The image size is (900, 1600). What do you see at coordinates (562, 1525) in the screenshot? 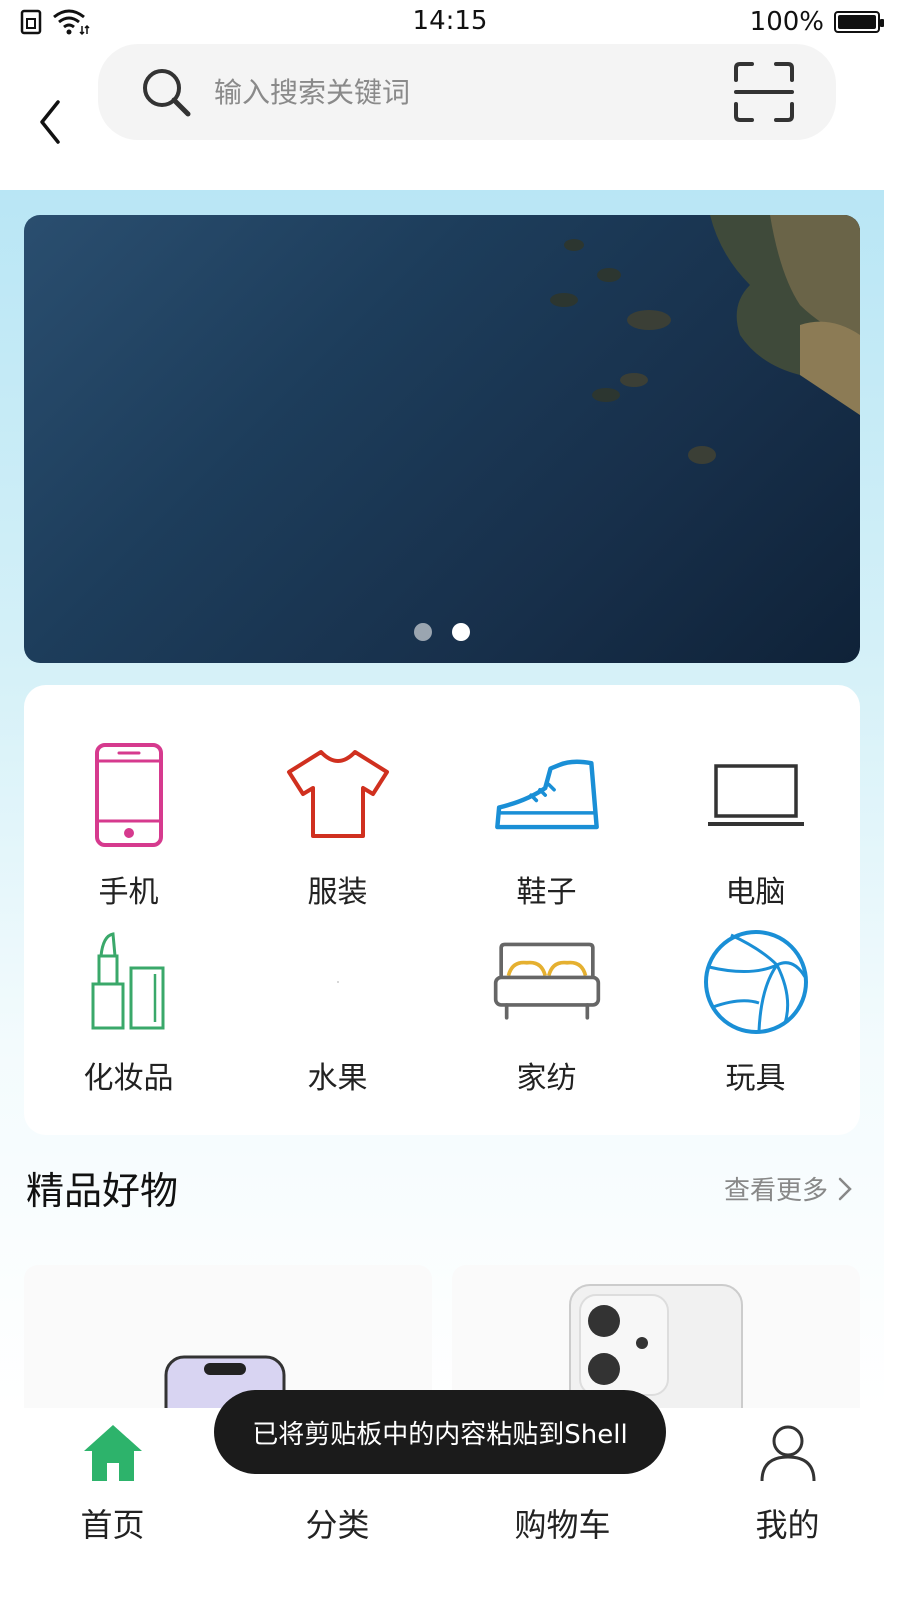
I see `nav-label: 购物车` at bounding box center [562, 1525].